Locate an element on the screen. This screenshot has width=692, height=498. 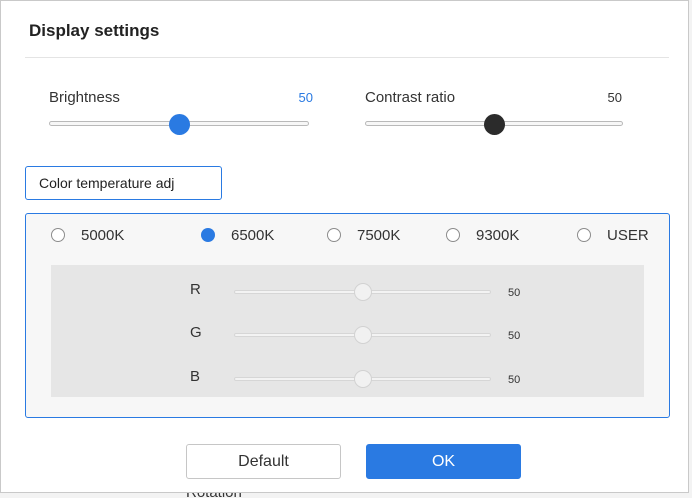
contrast-label: Contrast ratio is located at coordinates (410, 97).